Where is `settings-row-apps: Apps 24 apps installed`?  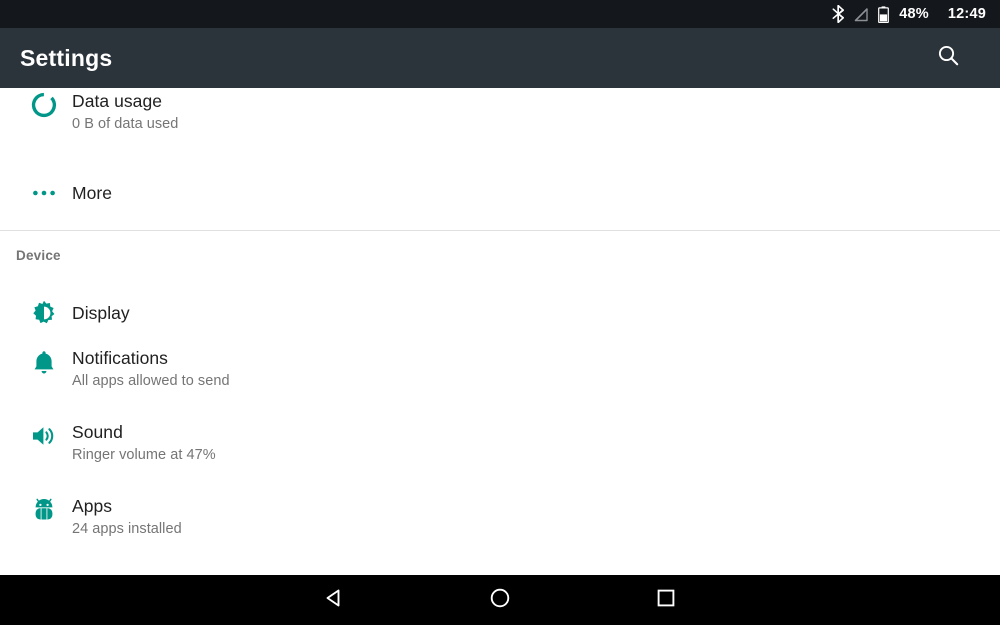 settings-row-apps: Apps 24 apps installed is located at coordinates (500, 532).